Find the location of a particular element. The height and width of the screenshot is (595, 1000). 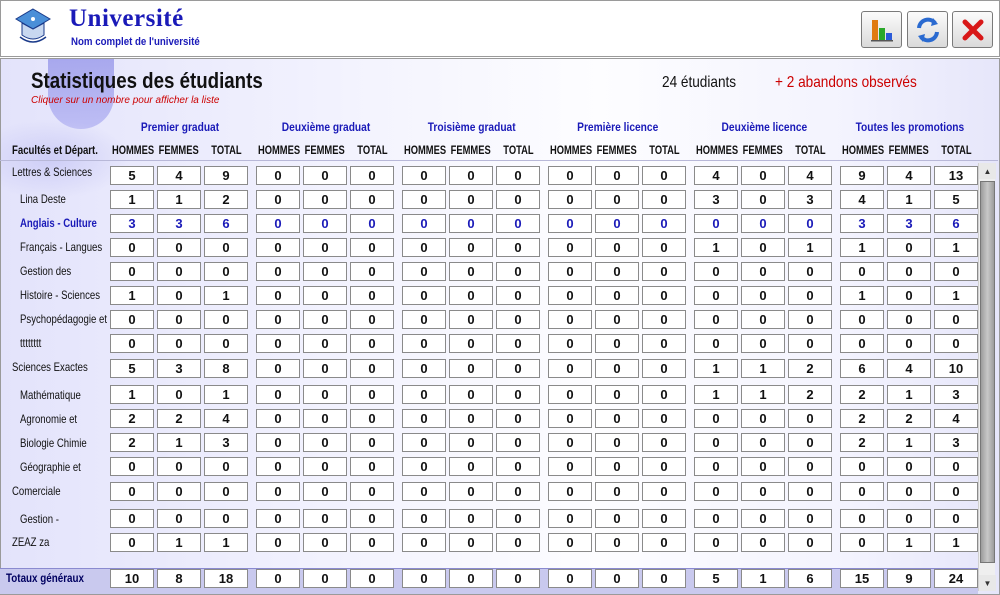

count-cell: 8 is located at coordinates (226, 368).